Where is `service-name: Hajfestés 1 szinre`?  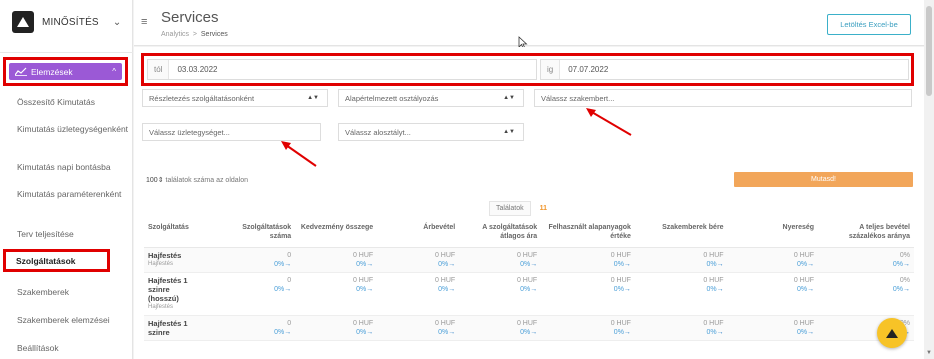
service-name: Hajfestés 1 szinre is located at coordinates (168, 328).